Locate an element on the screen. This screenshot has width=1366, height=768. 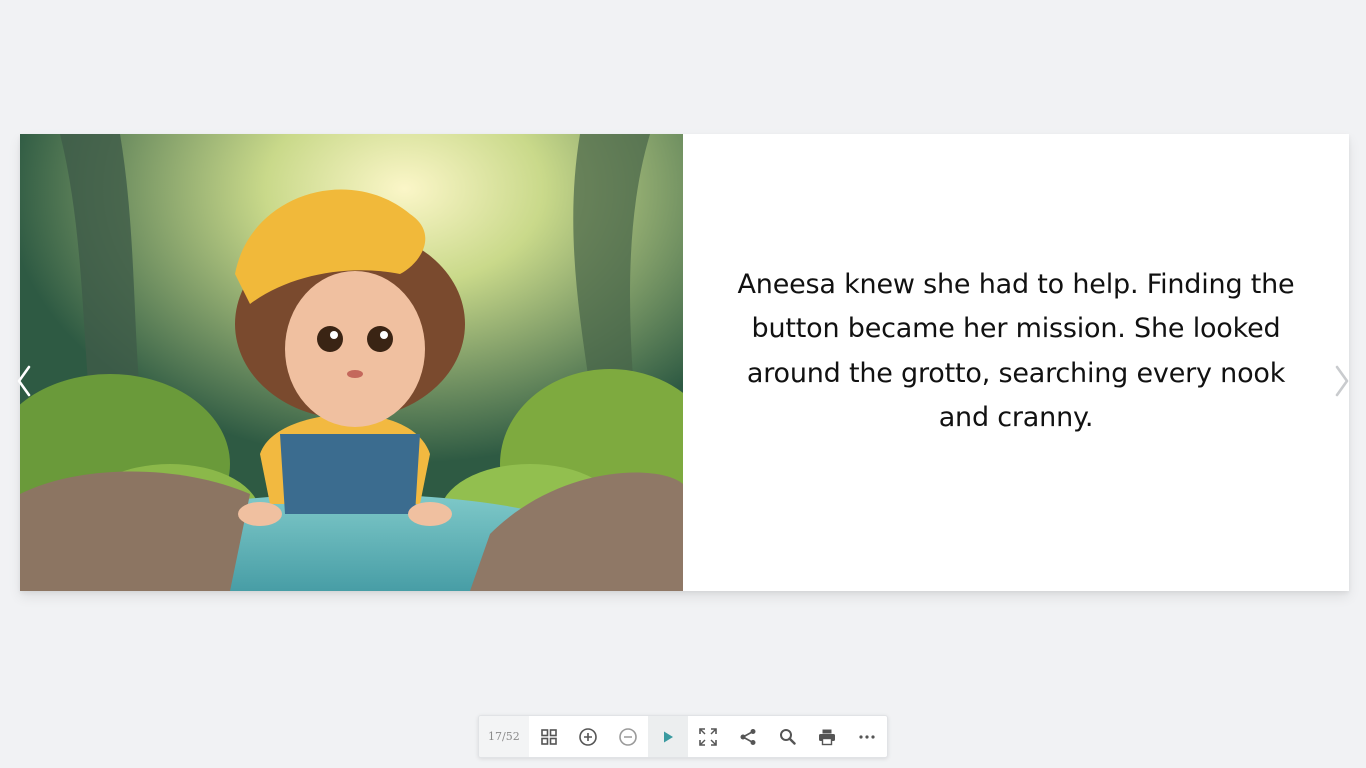
search-icon is located at coordinates (788, 737).